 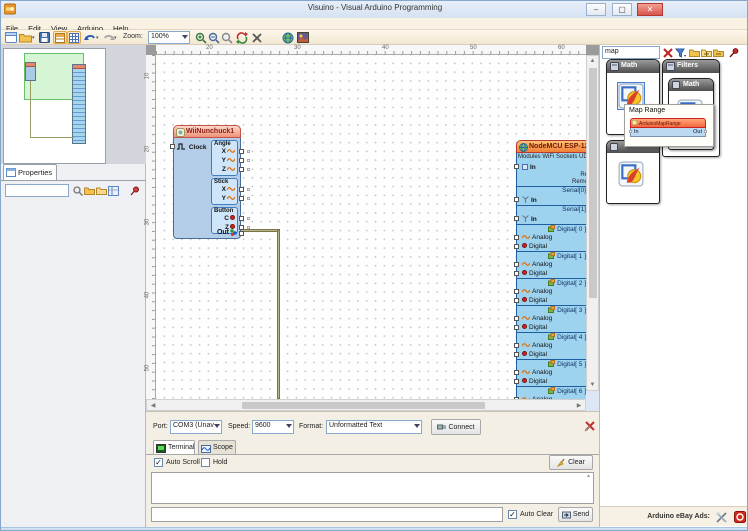 I want to click on redo-dropdown-icon: ▾, so click(x=115, y=38).